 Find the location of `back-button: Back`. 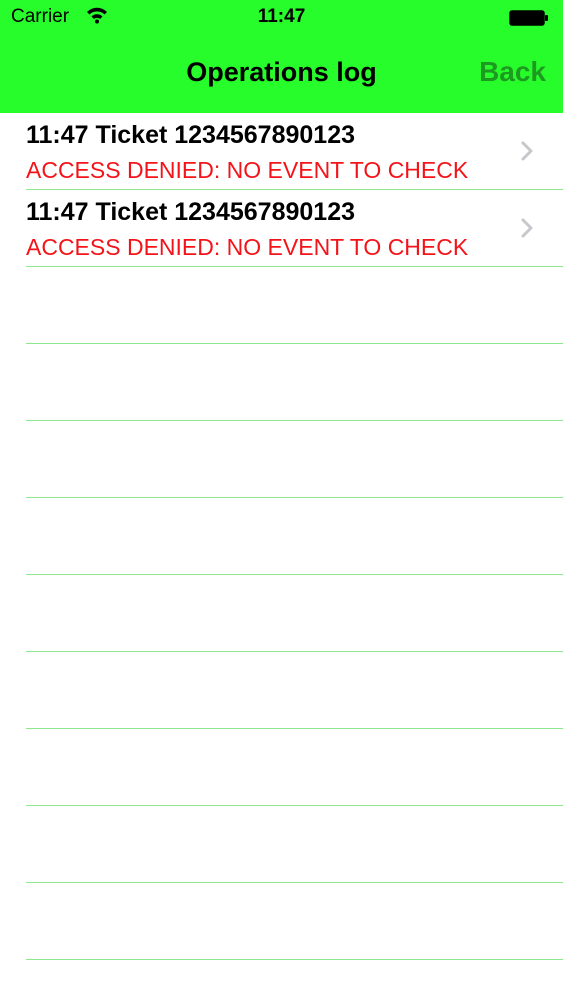

back-button: Back is located at coordinates (512, 72).